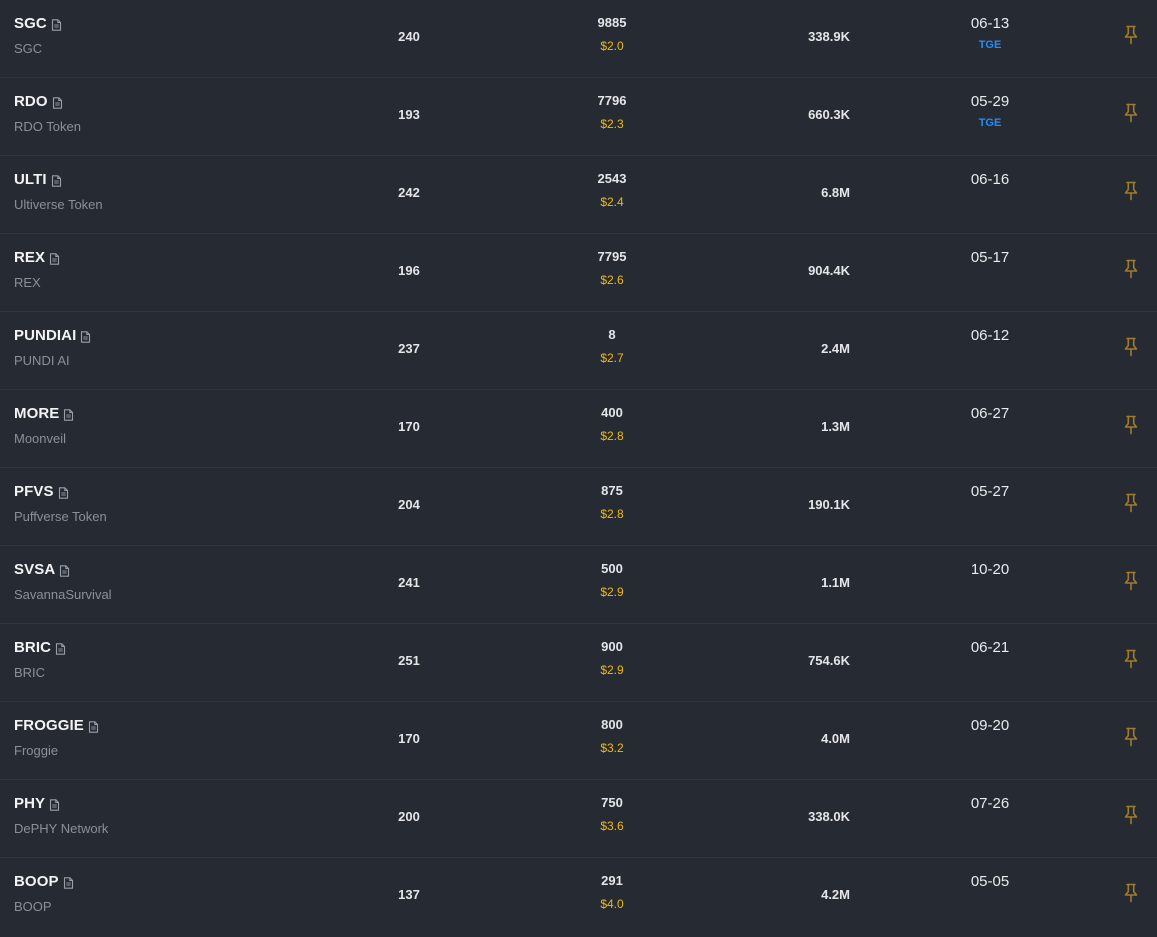 The image size is (1157, 937). What do you see at coordinates (409, 504) in the screenshot?
I see `holders-value: 204` at bounding box center [409, 504].